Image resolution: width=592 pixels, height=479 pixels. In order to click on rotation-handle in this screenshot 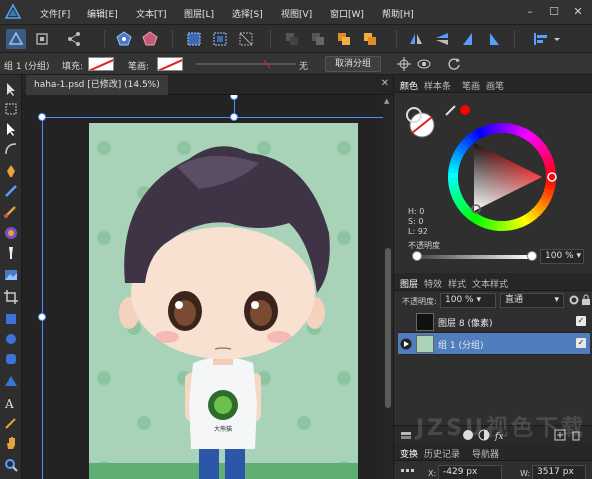, I will do `click(234, 97)`.